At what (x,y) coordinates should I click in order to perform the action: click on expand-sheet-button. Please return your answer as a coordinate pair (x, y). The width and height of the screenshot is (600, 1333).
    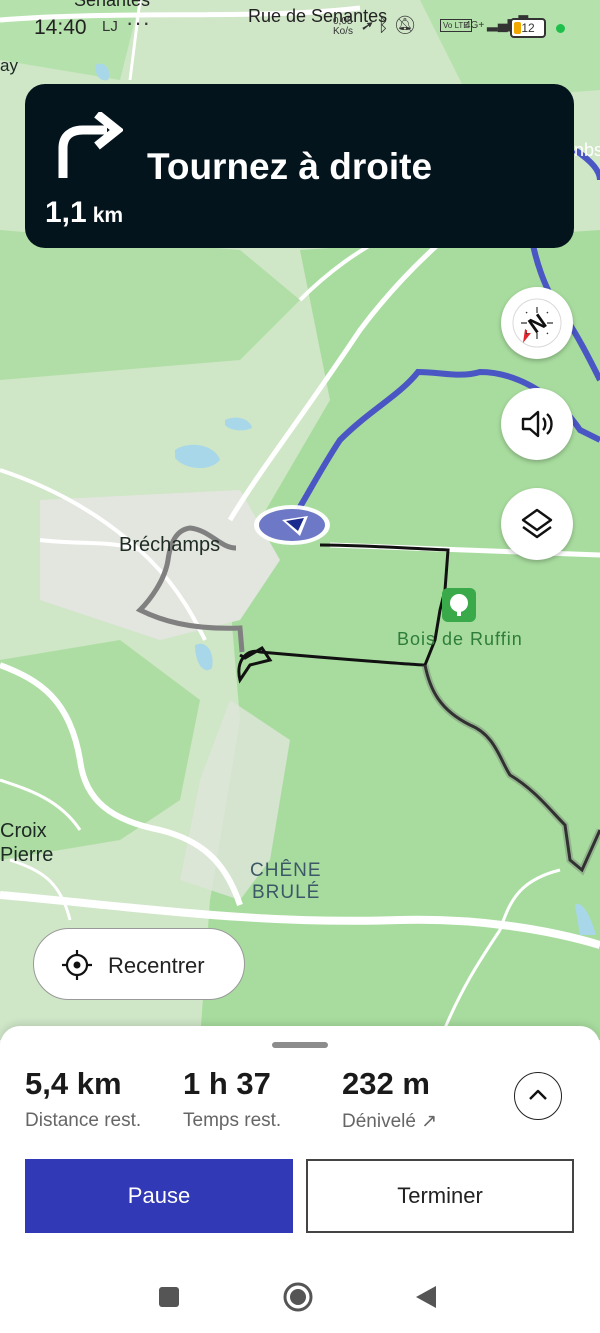
    Looking at the image, I should click on (538, 1096).